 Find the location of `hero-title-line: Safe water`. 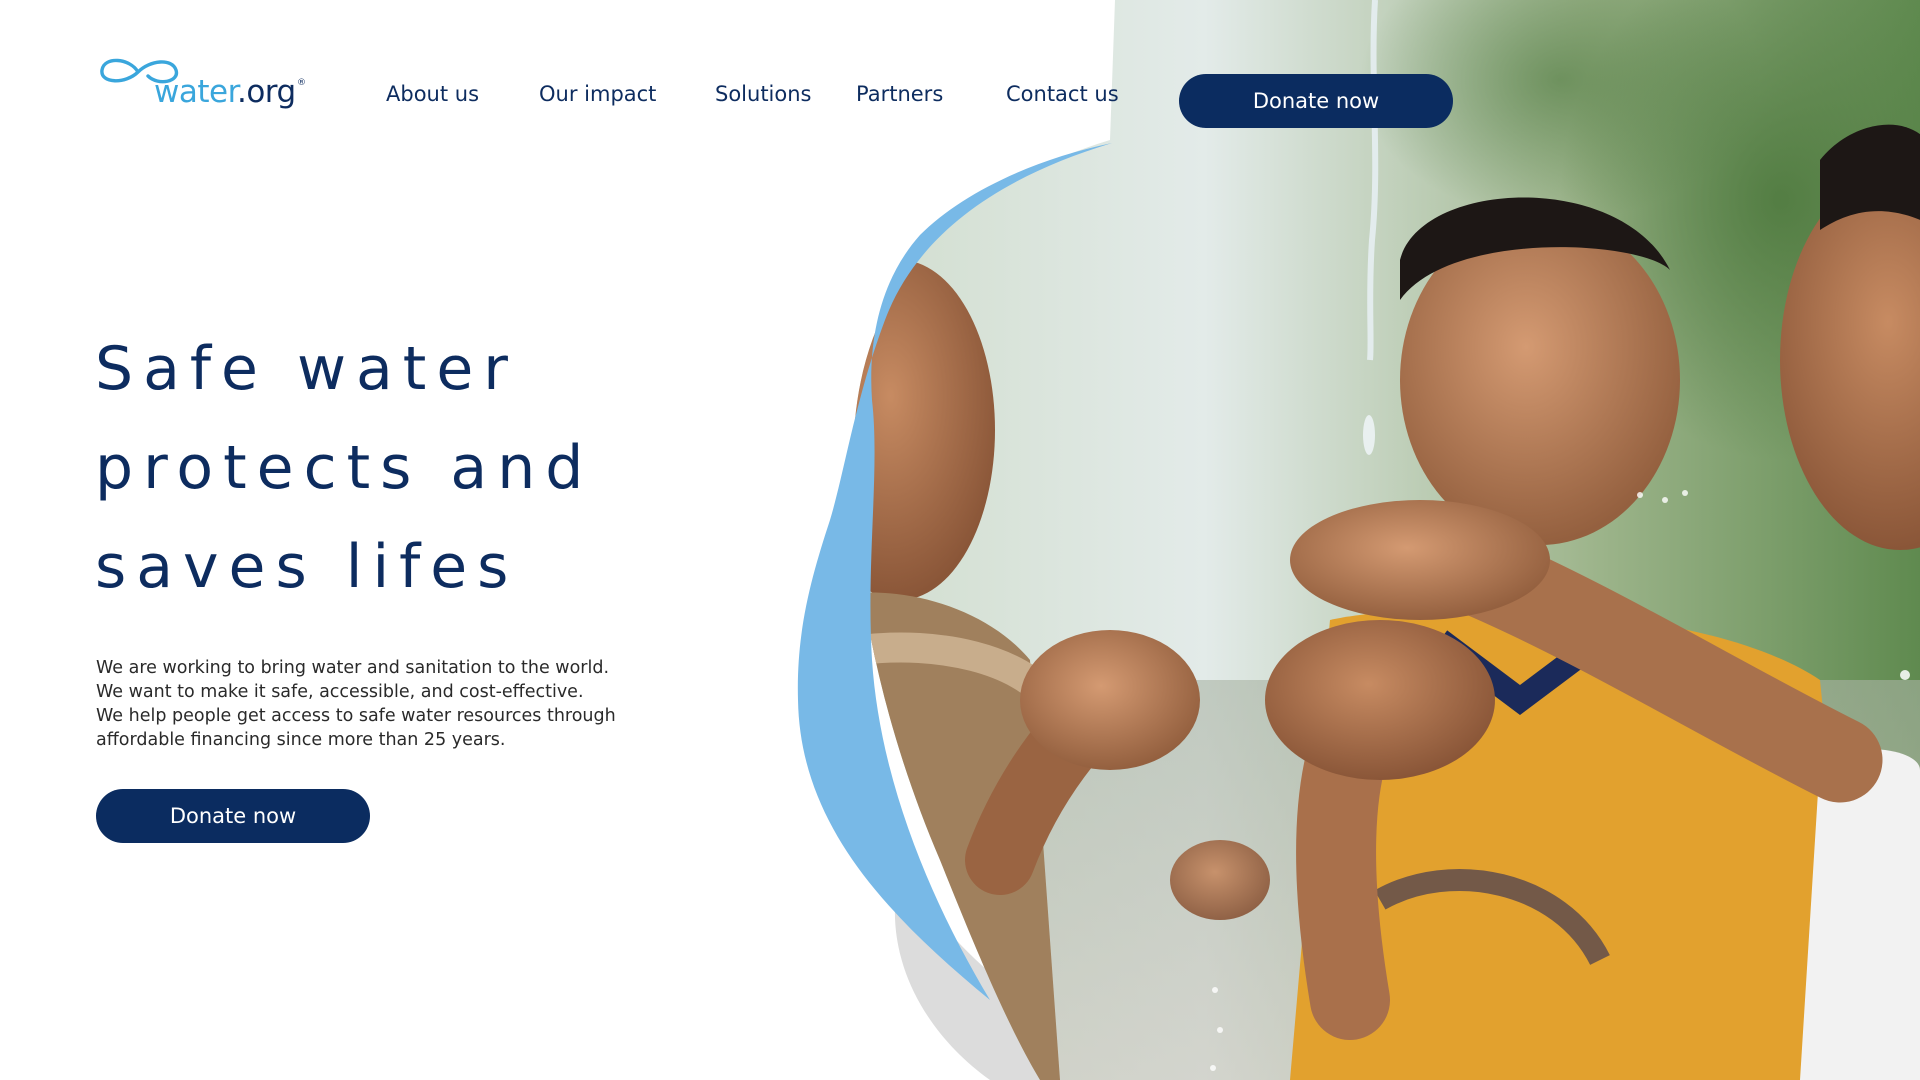

hero-title-line: Safe water is located at coordinates (306, 369).